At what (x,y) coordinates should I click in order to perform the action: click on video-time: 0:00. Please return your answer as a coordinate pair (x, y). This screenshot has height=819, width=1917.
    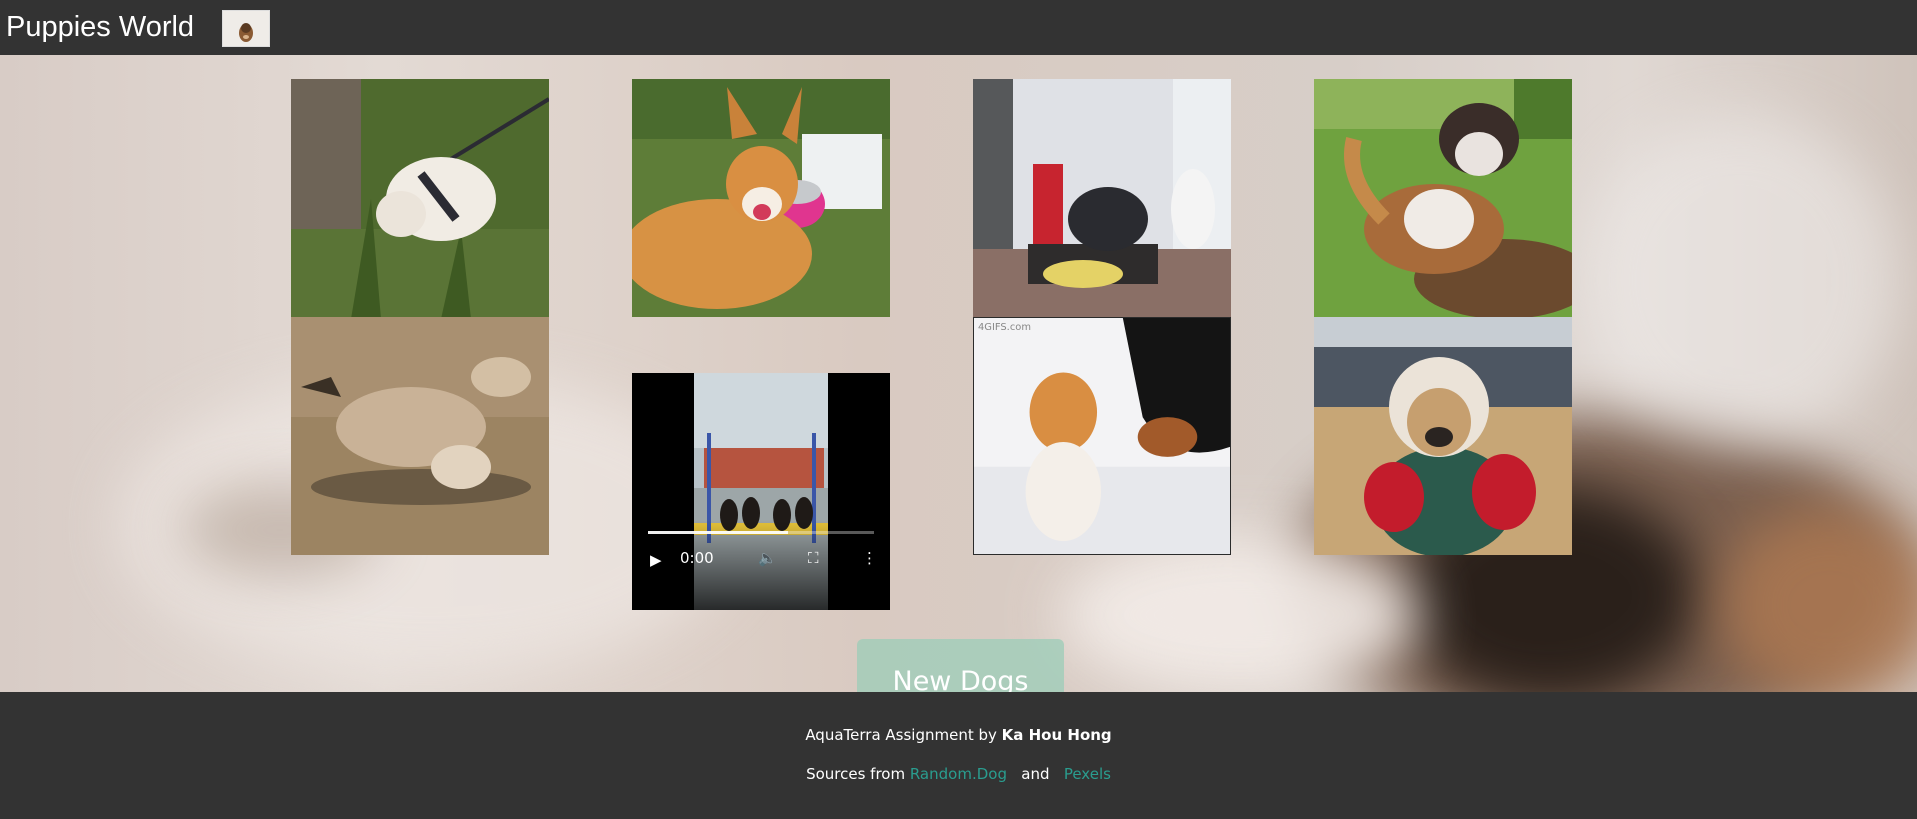
    Looking at the image, I should click on (697, 558).